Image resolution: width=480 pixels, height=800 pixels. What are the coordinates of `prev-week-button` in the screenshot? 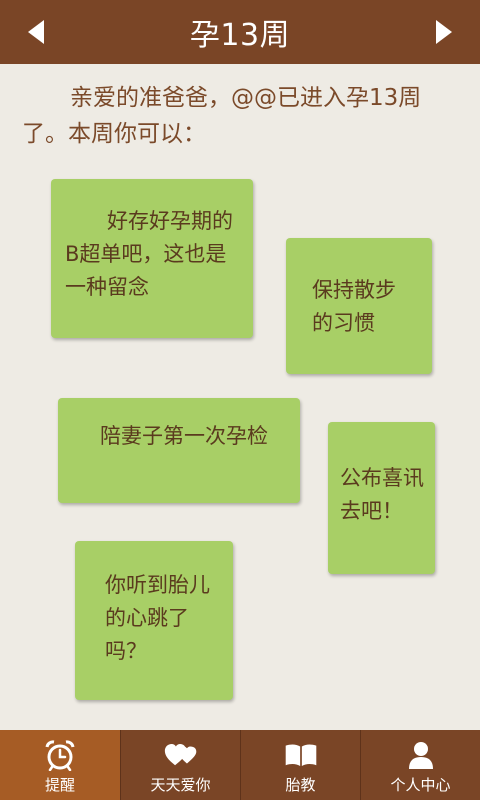 It's located at (36, 32).